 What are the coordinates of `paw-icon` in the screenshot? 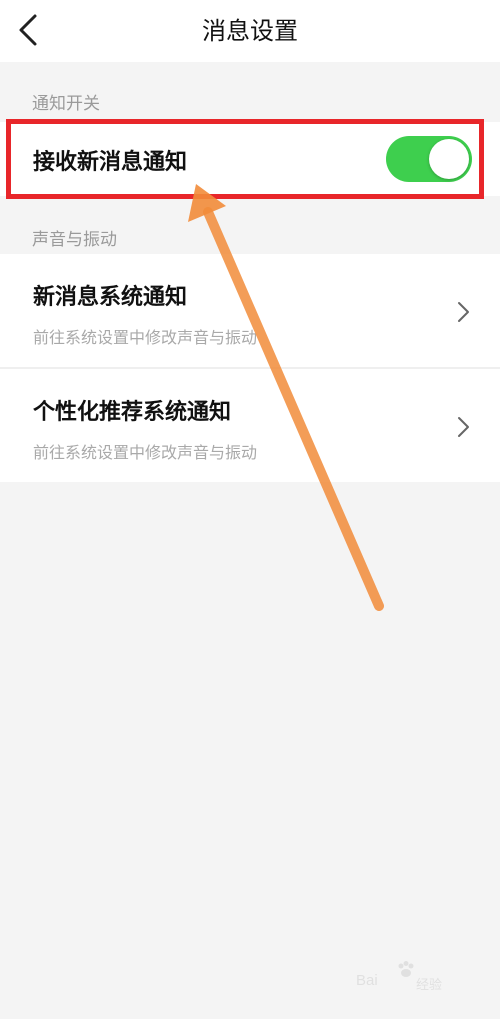 It's located at (406, 969).